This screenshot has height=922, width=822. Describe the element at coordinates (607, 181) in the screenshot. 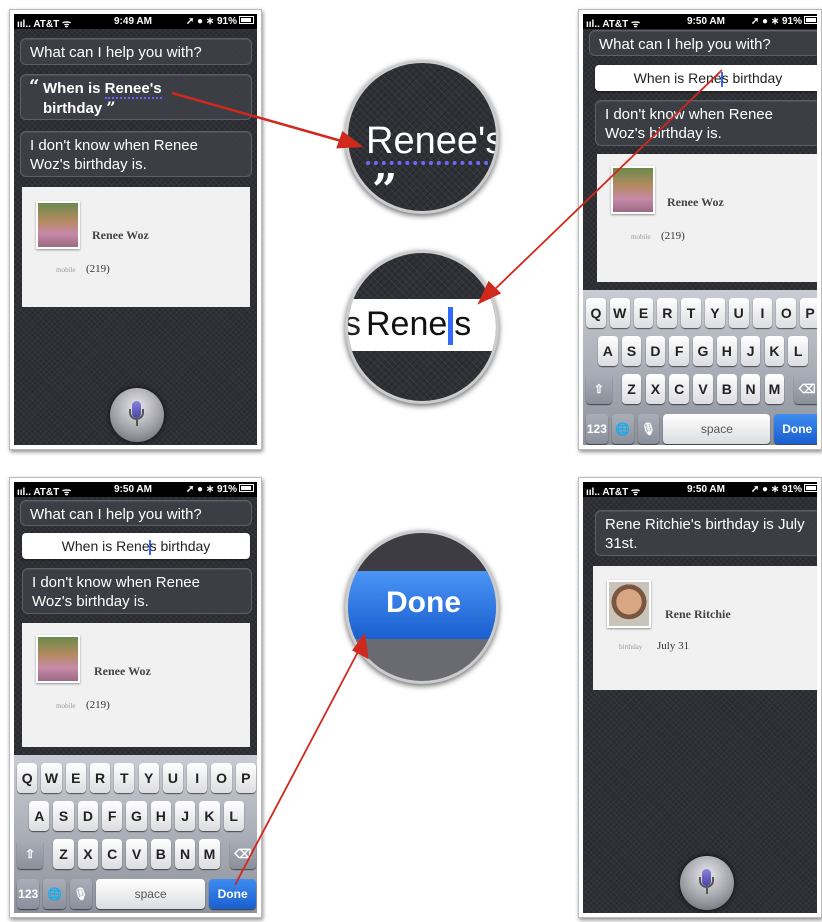

I see `arrow-to-rene-lens` at that location.